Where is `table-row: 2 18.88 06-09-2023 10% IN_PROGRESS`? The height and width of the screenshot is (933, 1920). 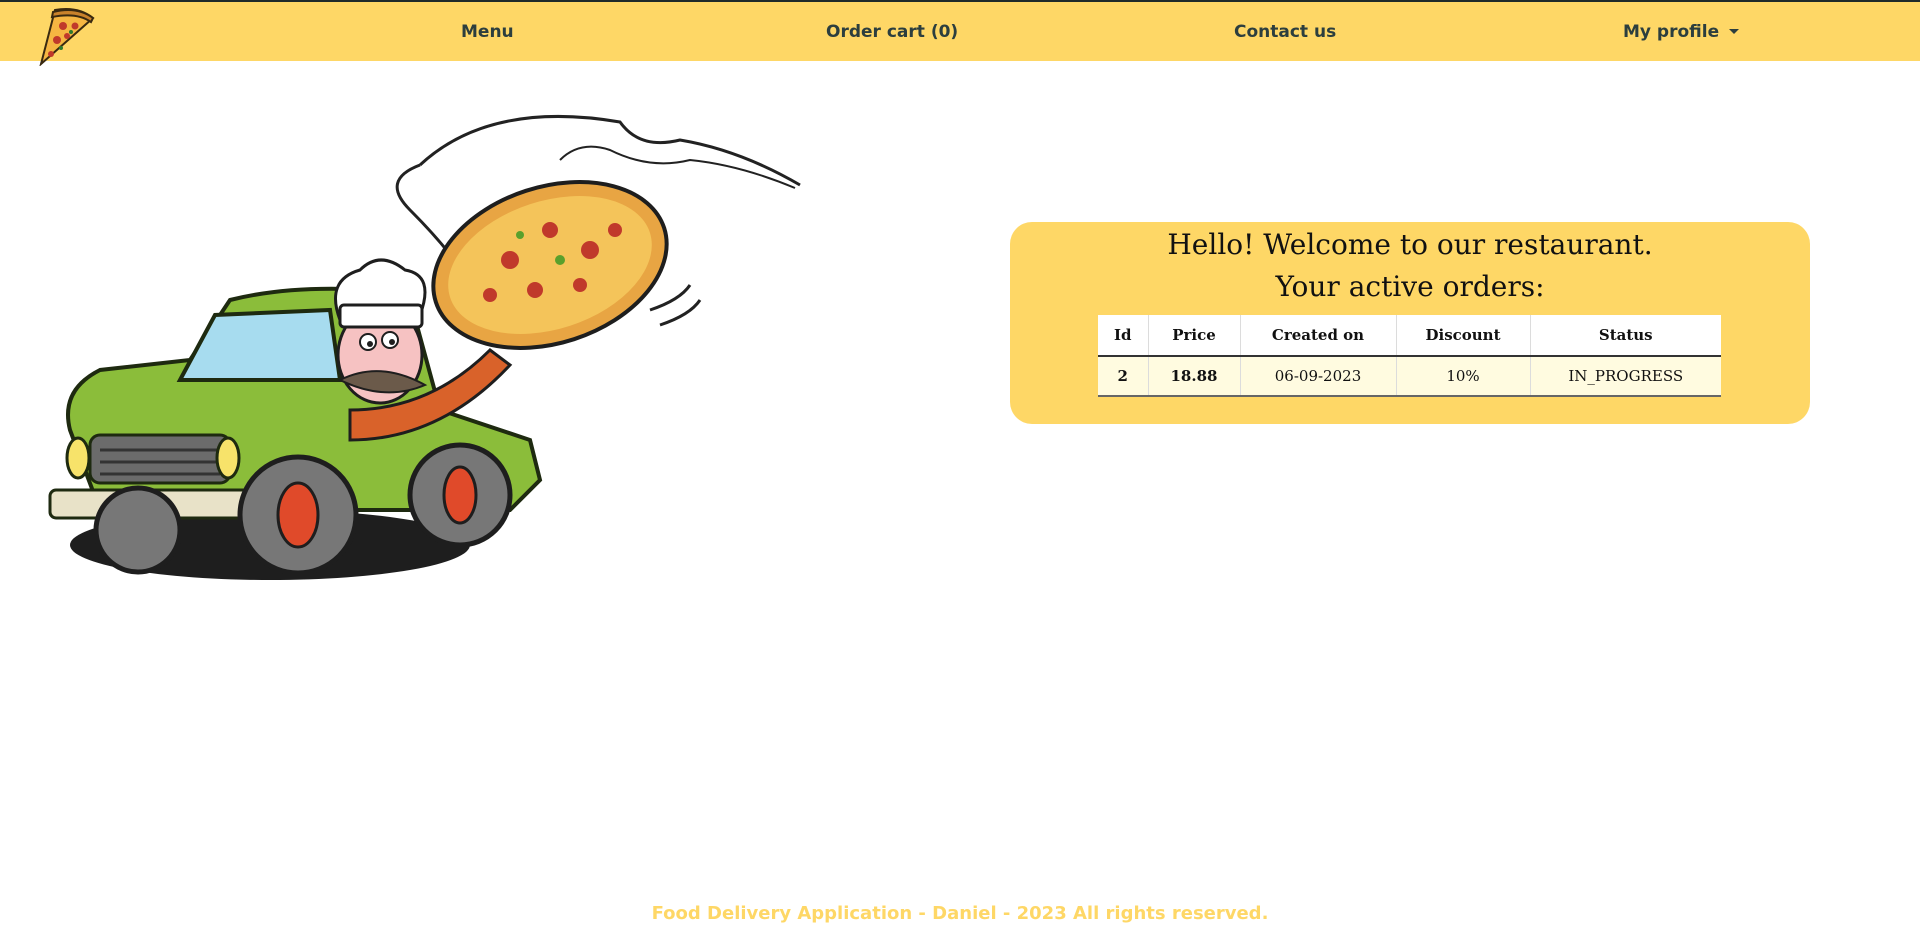
table-row: 2 18.88 06-09-2023 10% IN_PROGRESS is located at coordinates (1409, 376).